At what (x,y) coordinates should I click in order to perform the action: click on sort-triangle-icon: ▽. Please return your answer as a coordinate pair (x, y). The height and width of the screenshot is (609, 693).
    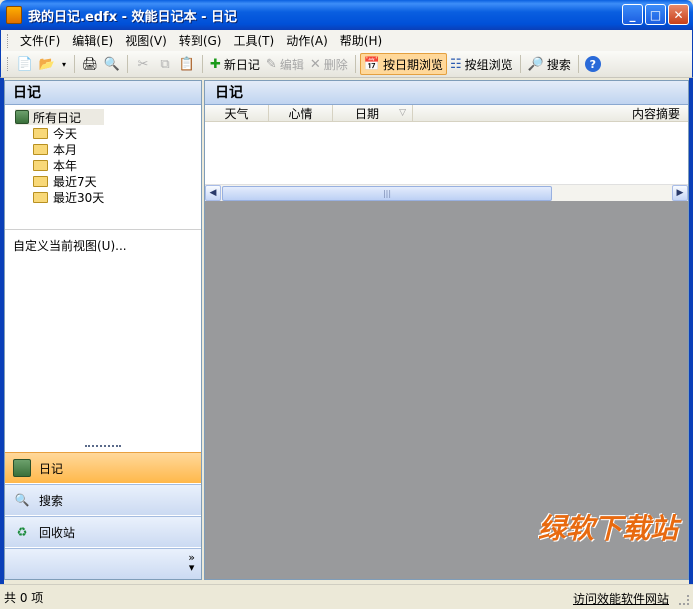
    Looking at the image, I should click on (402, 113).